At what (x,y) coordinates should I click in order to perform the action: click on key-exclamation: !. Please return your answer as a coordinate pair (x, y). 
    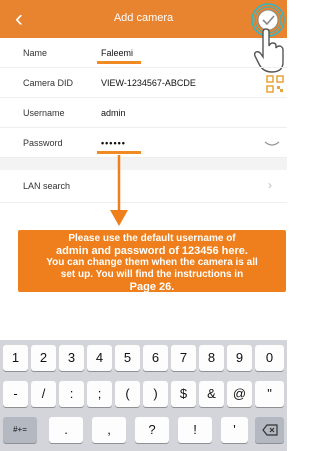
    Looking at the image, I should click on (195, 430).